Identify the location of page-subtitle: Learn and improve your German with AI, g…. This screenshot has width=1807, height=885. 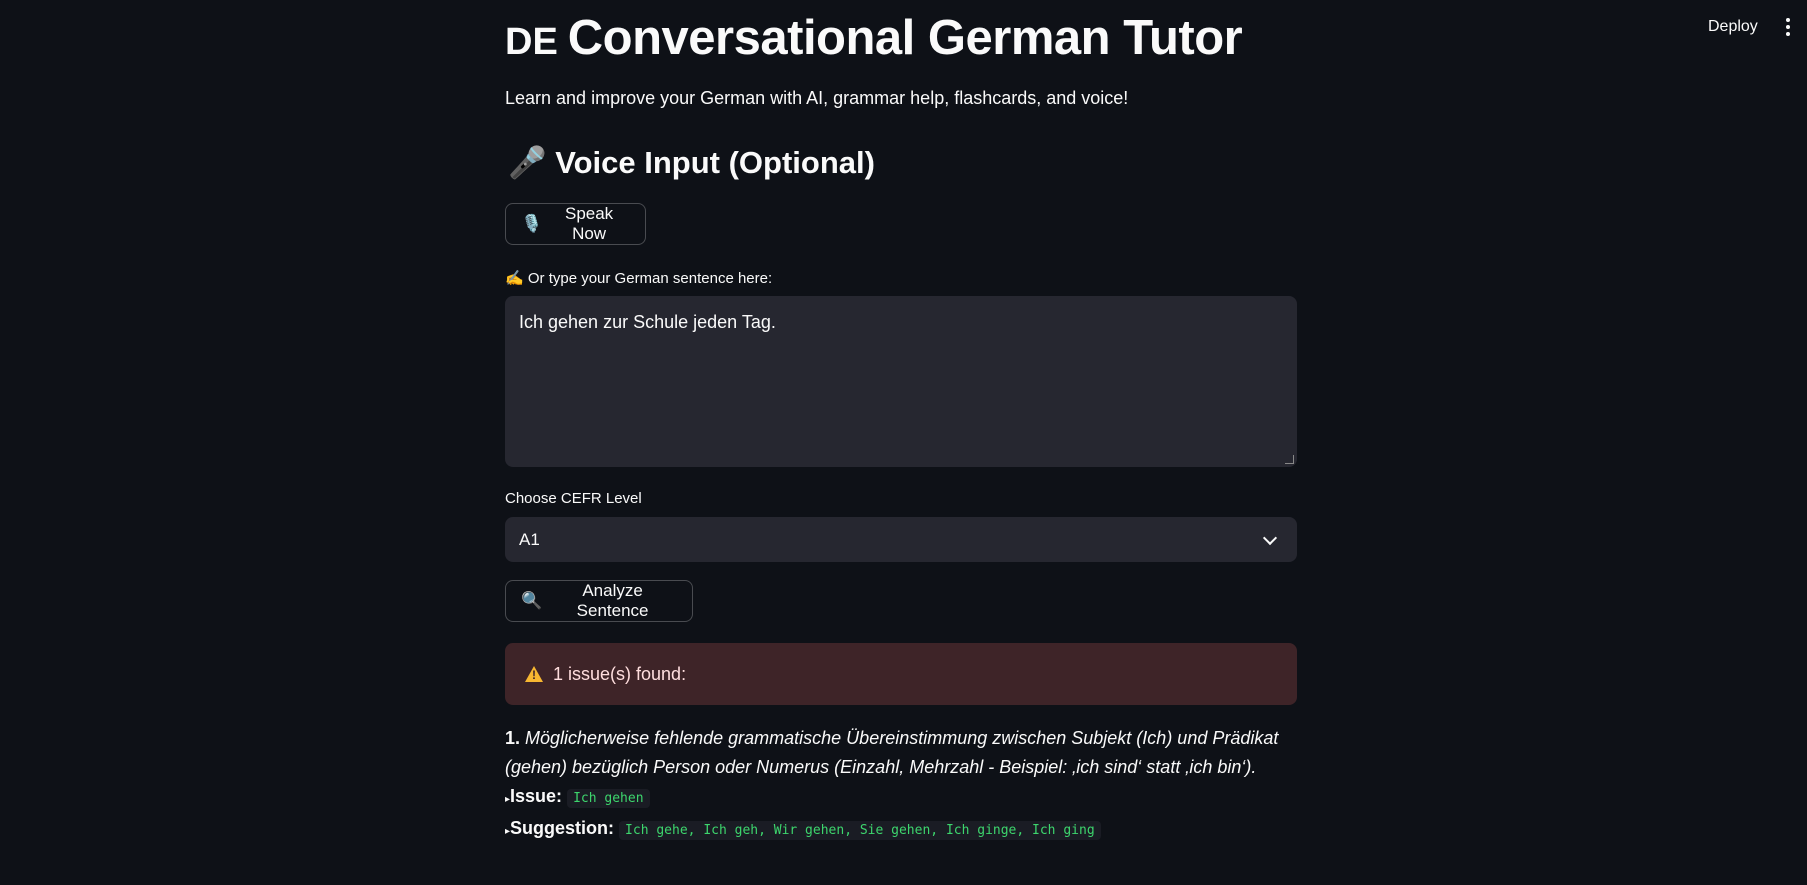
(817, 98).